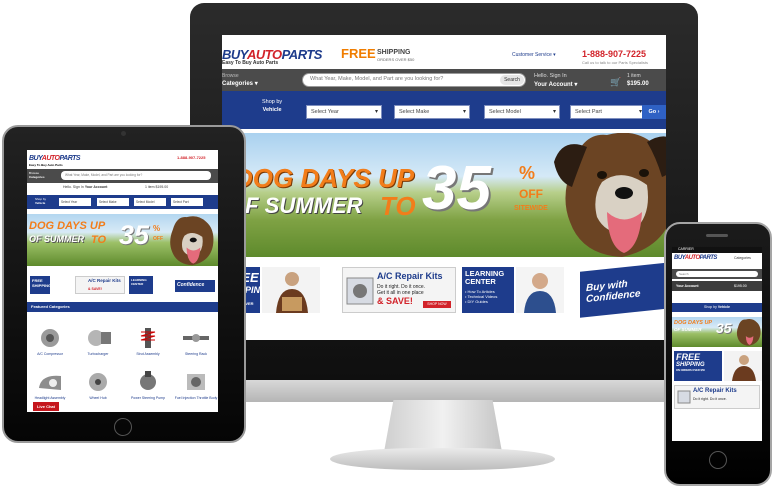 Image resolution: width=773 pixels, height=492 pixels. I want to click on banner-headline-1: DOG DAYS UP, so click(324, 178).